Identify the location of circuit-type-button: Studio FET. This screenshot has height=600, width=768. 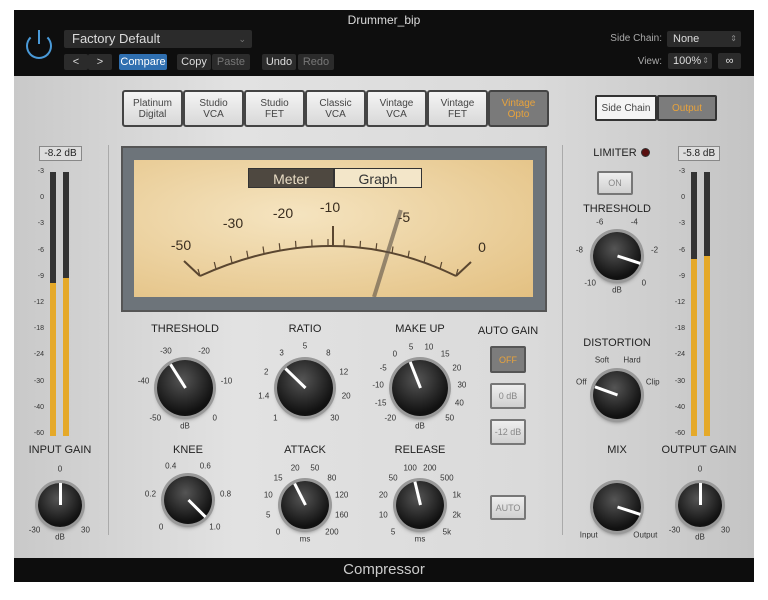
(274, 108).